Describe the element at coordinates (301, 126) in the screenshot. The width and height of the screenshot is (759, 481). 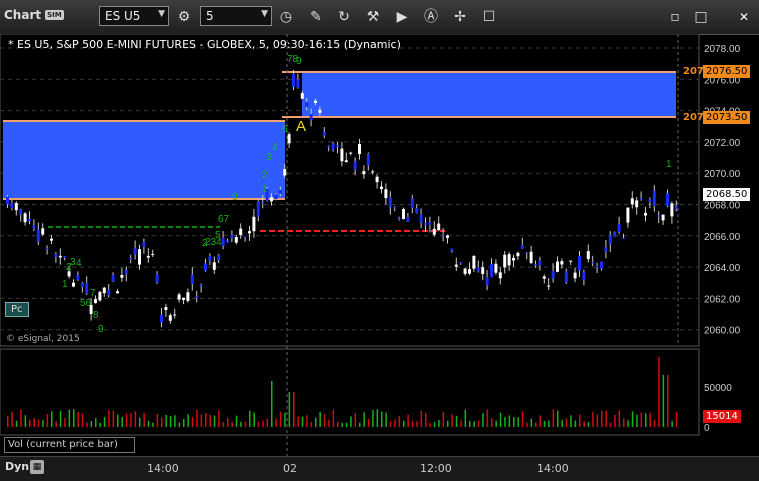
I see `cursor-letter: A` at that location.